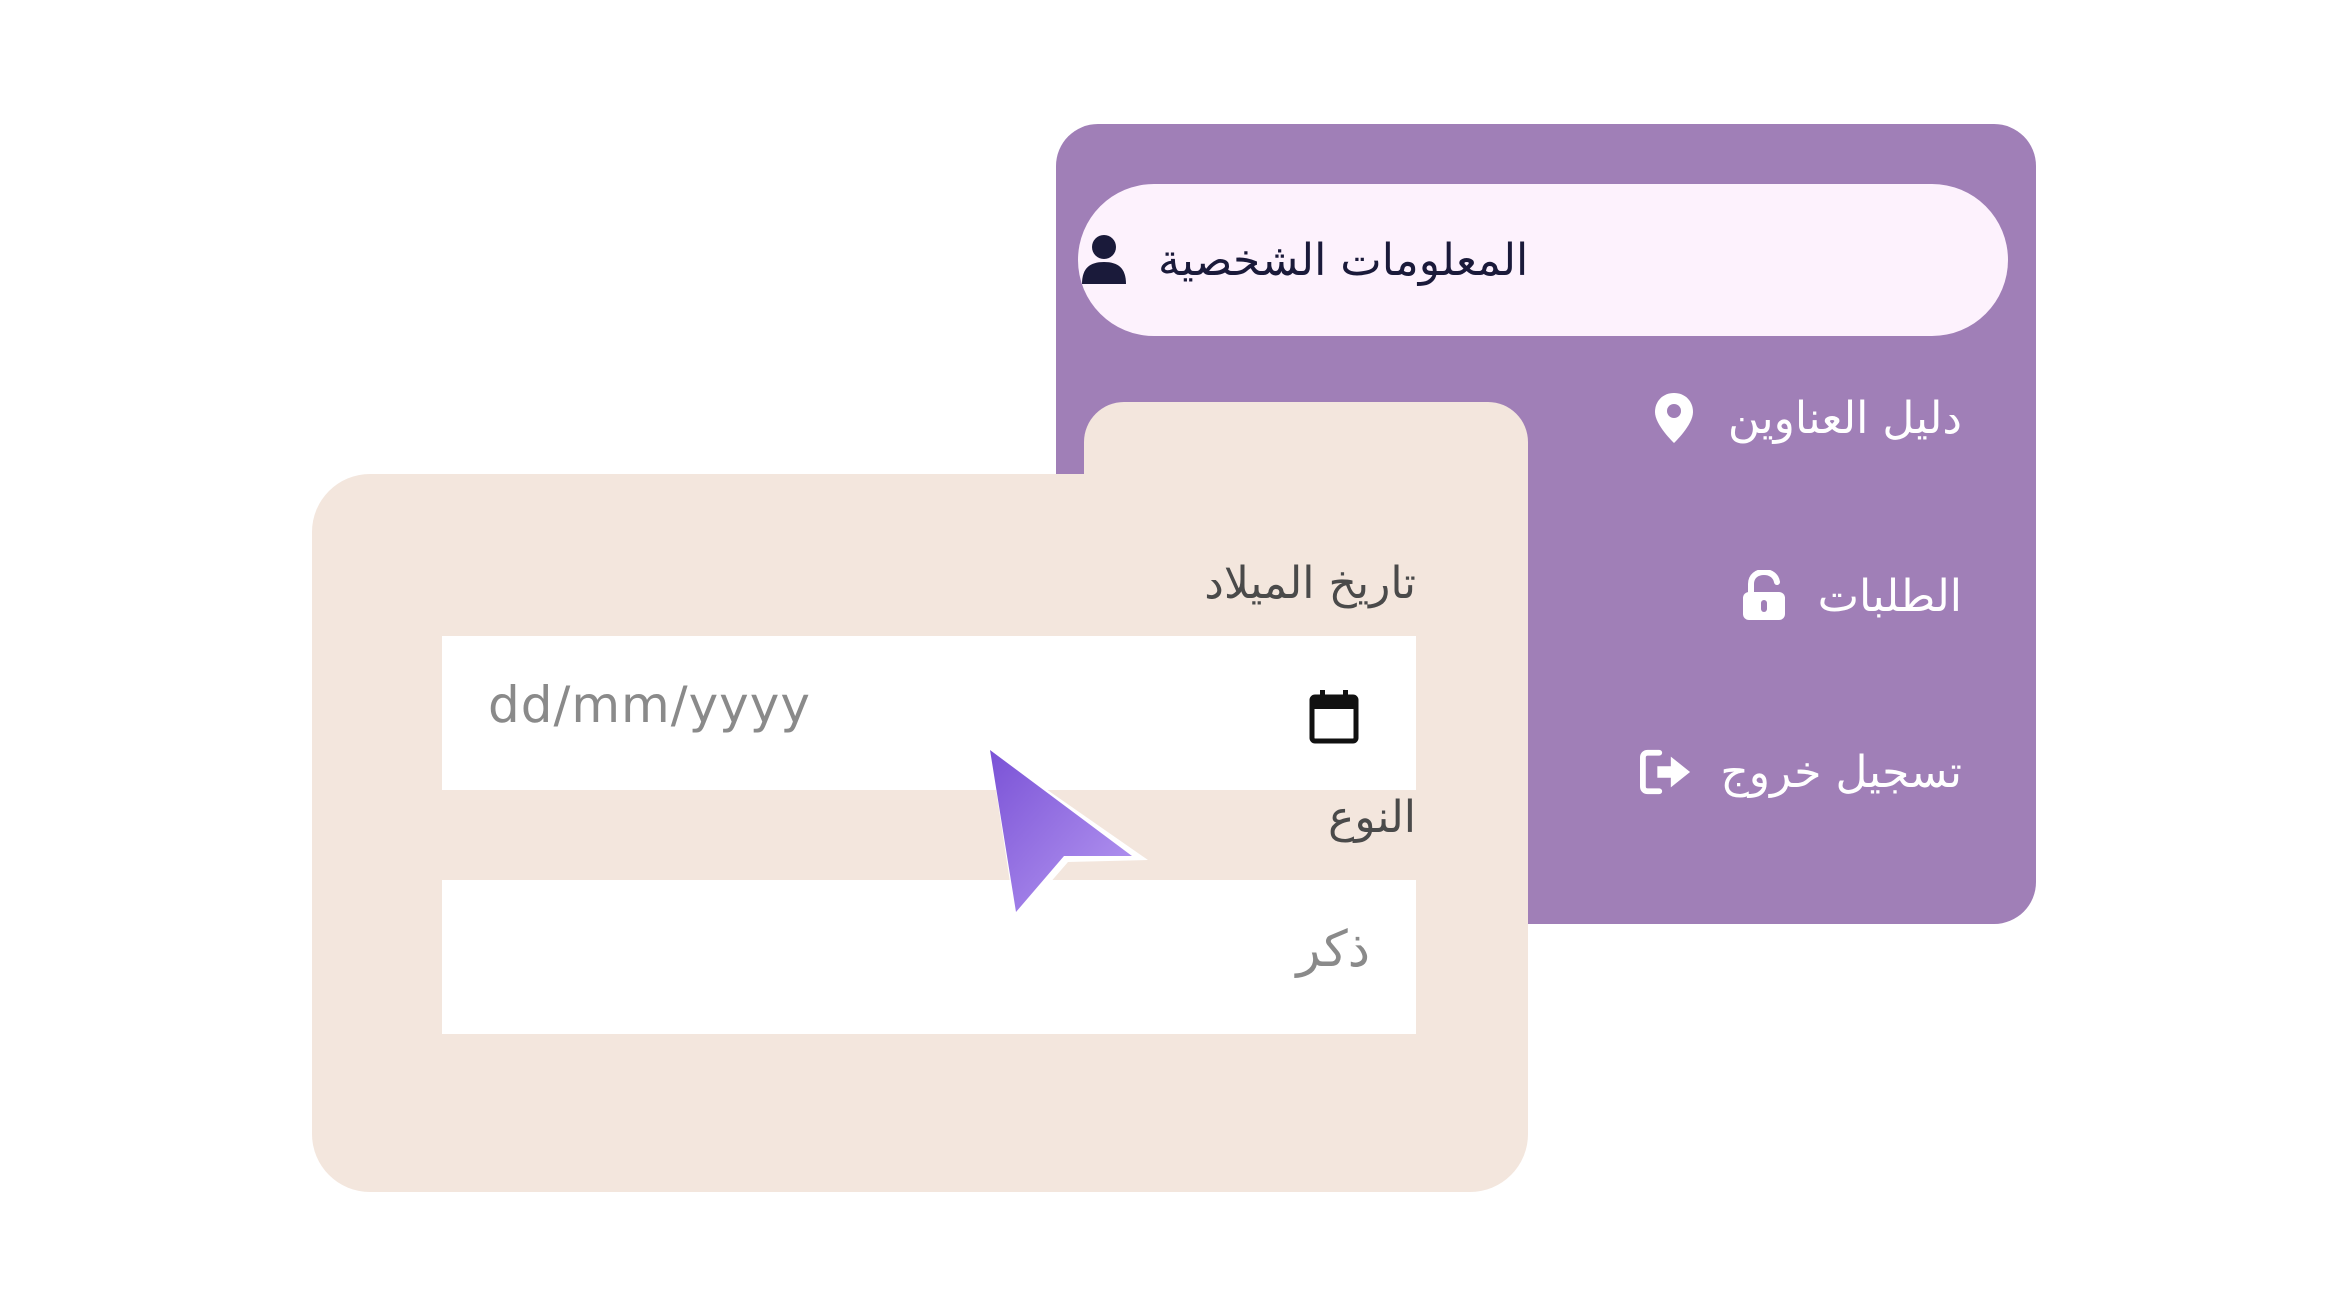 This screenshot has width=2332, height=1312. Describe the element at coordinates (1889, 596) in the screenshot. I see `menu-item-label: الطلبات` at that location.